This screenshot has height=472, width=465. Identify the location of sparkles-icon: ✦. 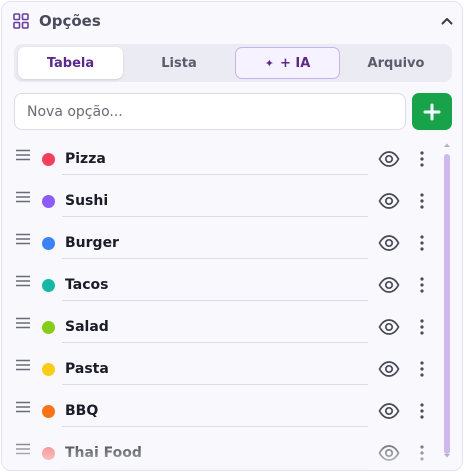
(269, 63).